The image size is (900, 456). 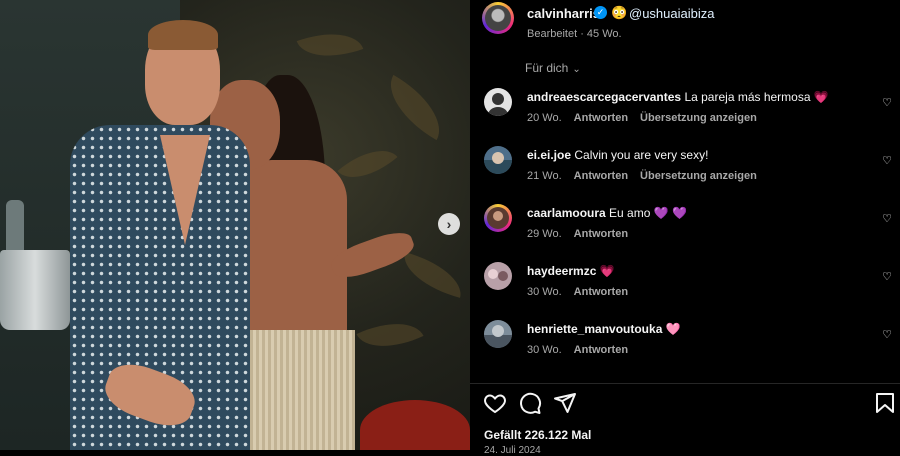 I want to click on commenter-username: andreaescarcegacervantes, so click(x=604, y=97).